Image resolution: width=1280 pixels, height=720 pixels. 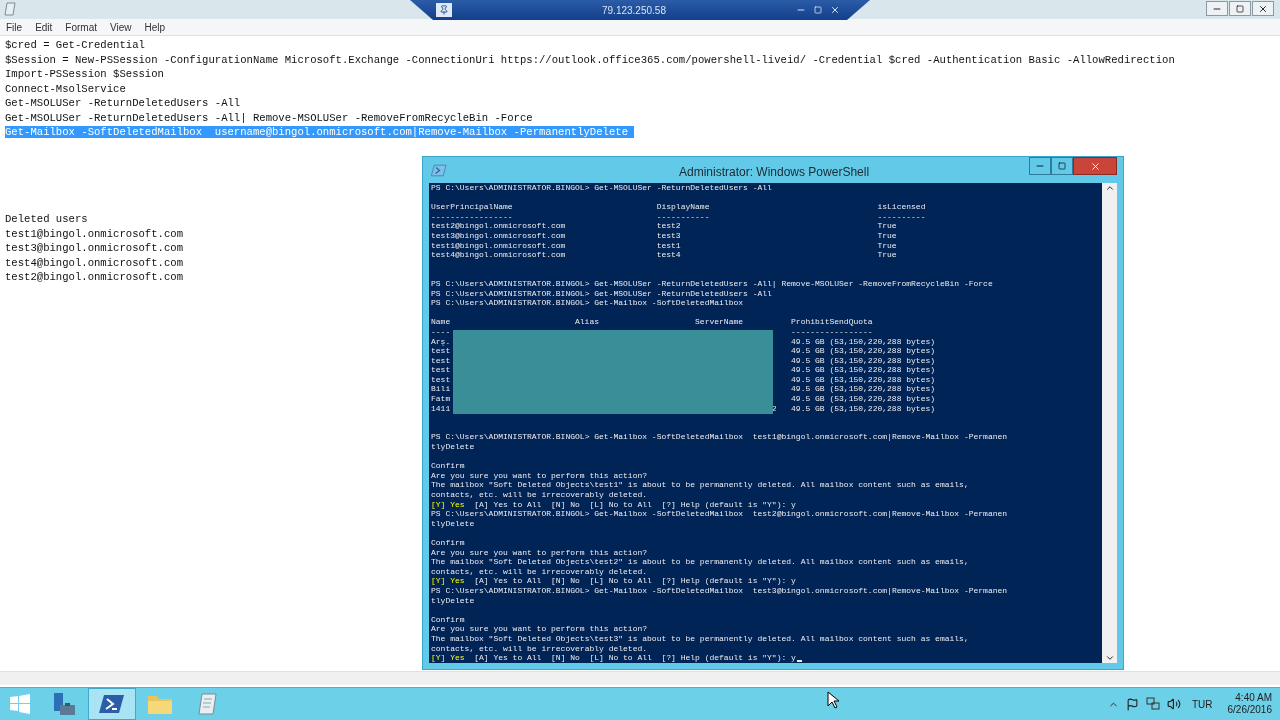 I want to click on console-line: PS C:\Users\ADMINISTRATOR.BINGOL> Get-Mailbox -SoftDeletedMailbox test1@bingol.onmicrosoft.com|Remove-Mailbox -Permanen, so click(x=720, y=437).